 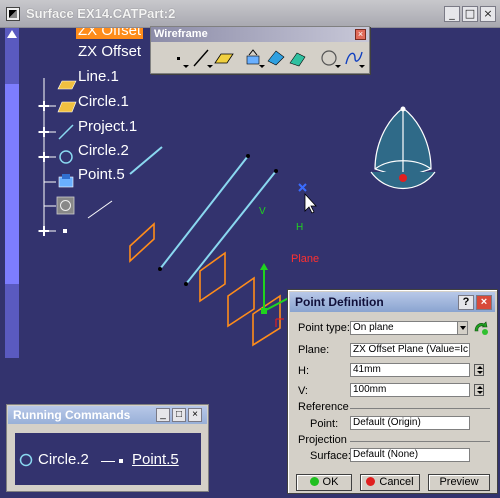 What do you see at coordinates (108, 461) in the screenshot?
I see `command-connector` at bounding box center [108, 461].